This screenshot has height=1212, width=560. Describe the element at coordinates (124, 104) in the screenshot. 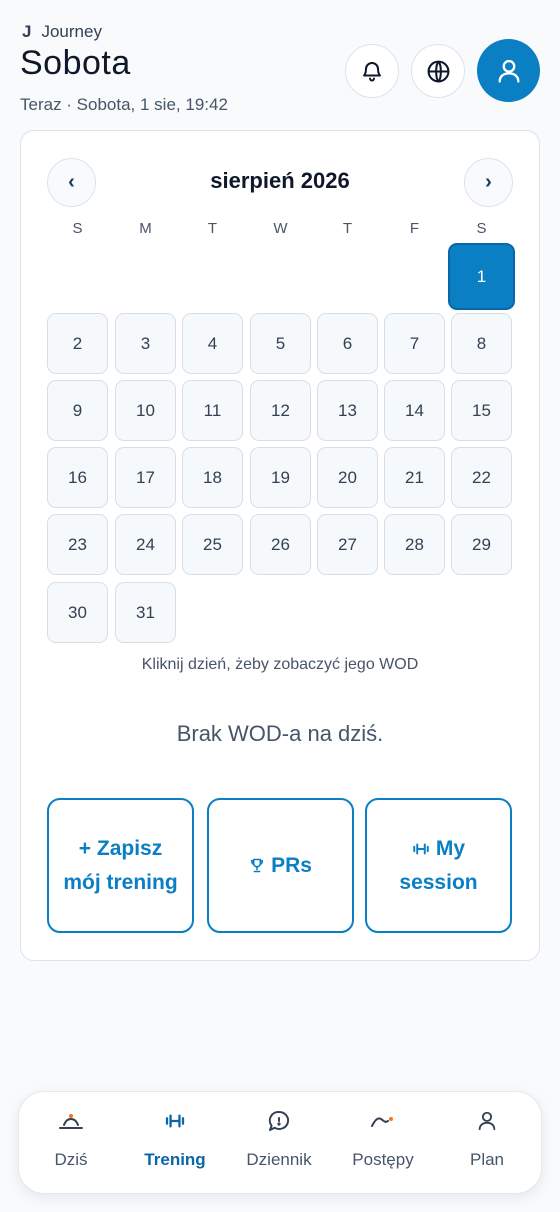

I see `page-subtitle: Teraz · Sobota, 1 sie, 19:42` at that location.